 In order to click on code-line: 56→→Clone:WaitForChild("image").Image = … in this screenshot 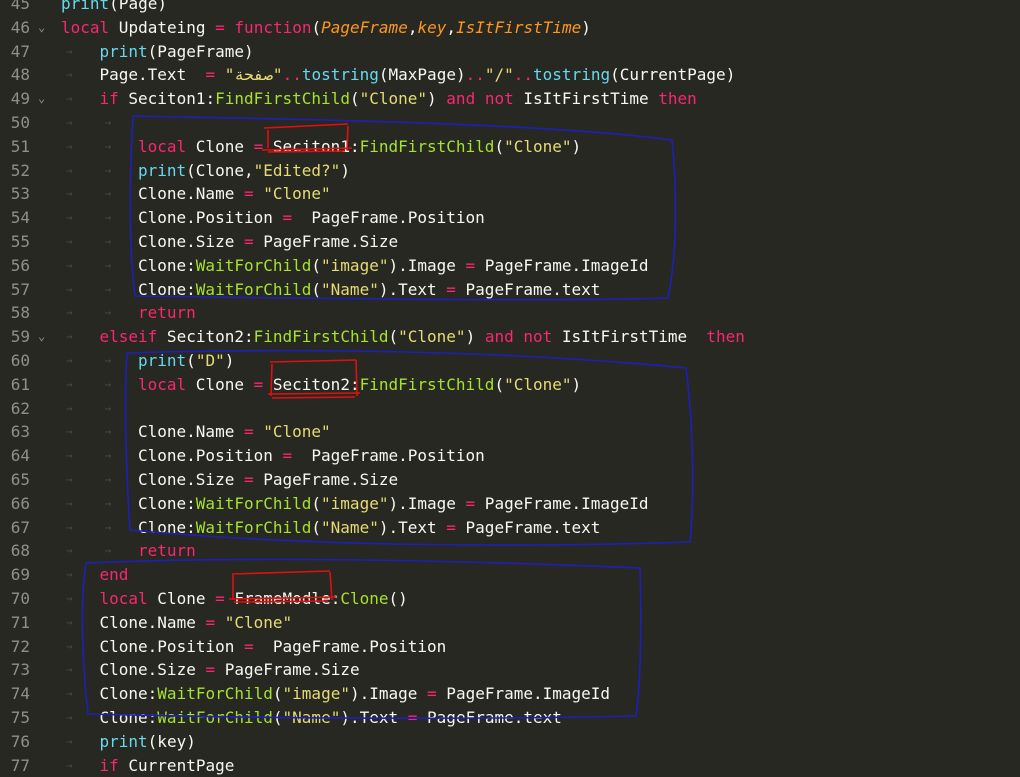, I will do `click(510, 266)`.